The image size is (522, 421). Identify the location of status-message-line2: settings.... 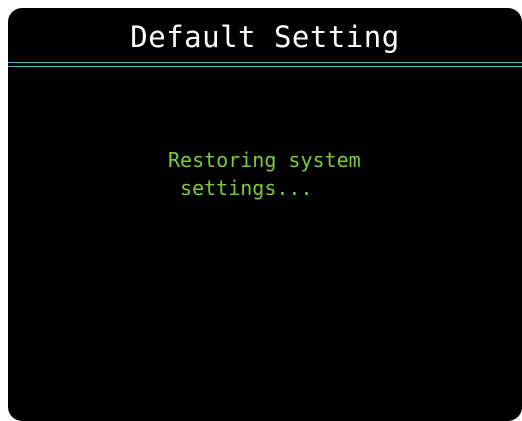
(240, 188).